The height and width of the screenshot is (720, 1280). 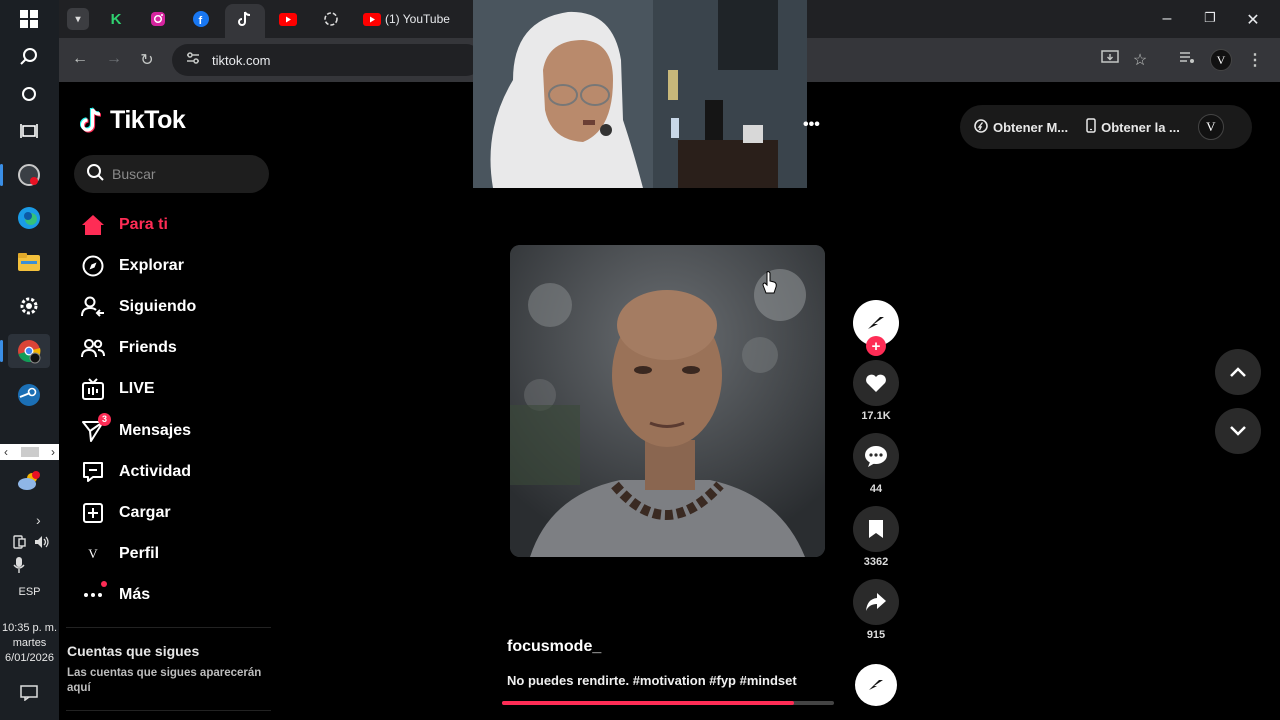 I want to click on tab-search-icon: ▾, so click(x=78, y=19).